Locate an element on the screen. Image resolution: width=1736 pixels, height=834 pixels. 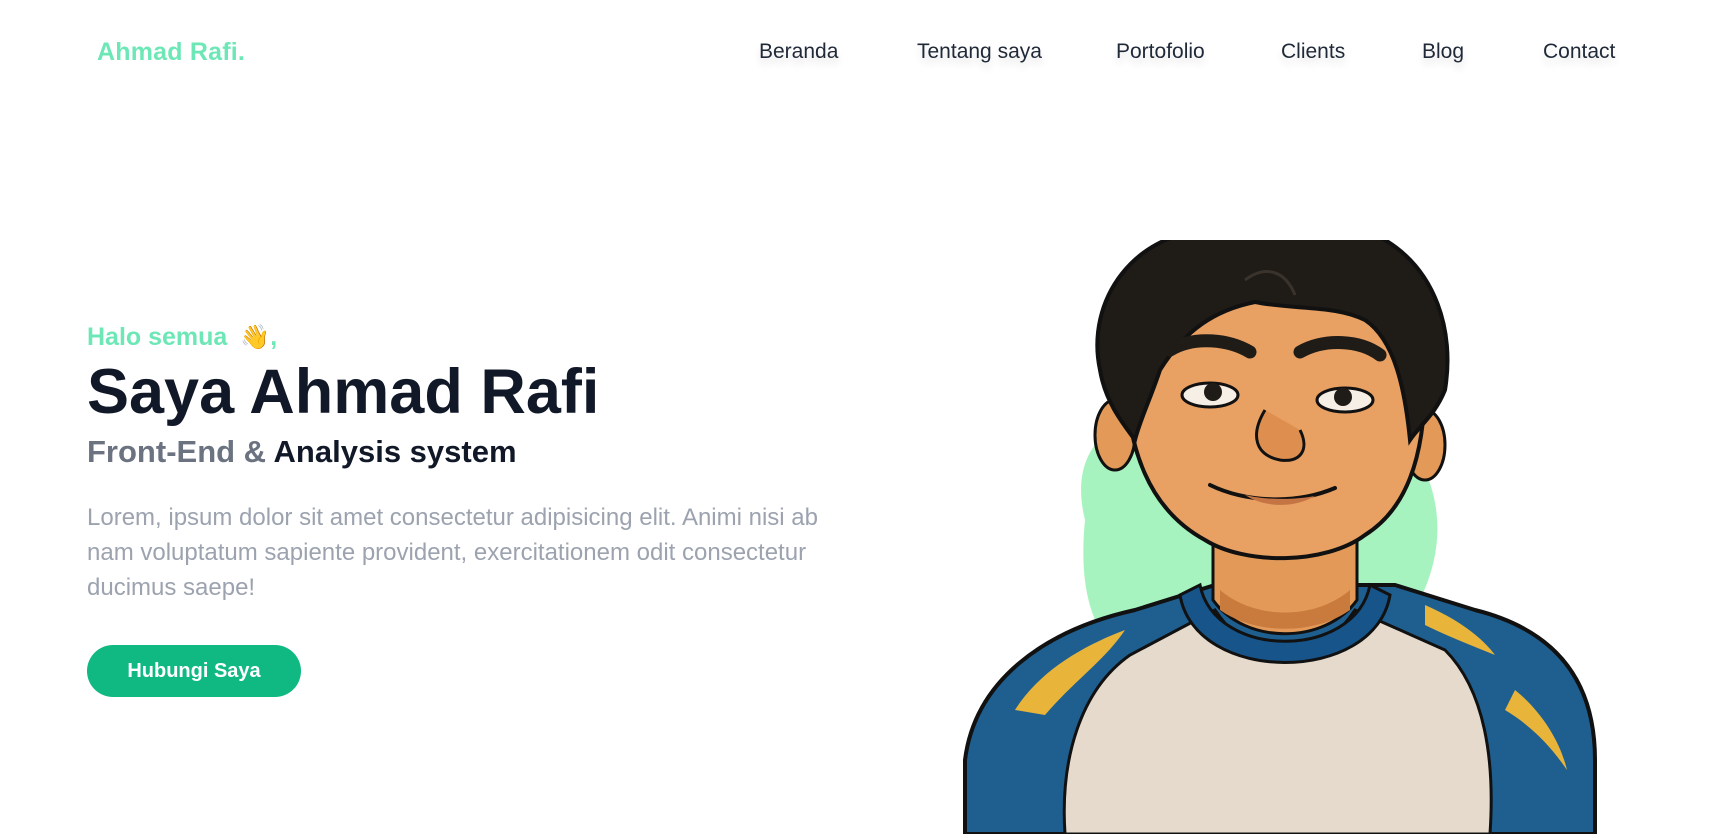
greeting-text: Halo semua is located at coordinates (157, 337).